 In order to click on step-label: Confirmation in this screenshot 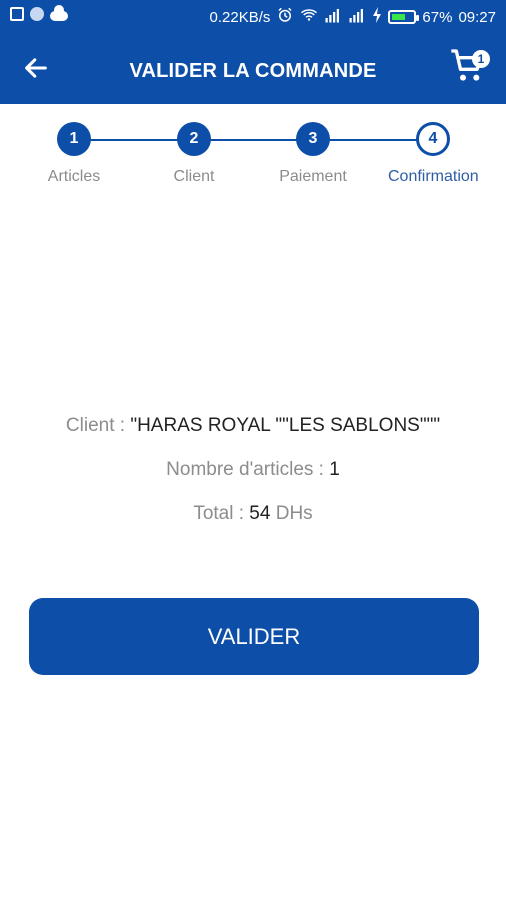, I will do `click(433, 176)`.